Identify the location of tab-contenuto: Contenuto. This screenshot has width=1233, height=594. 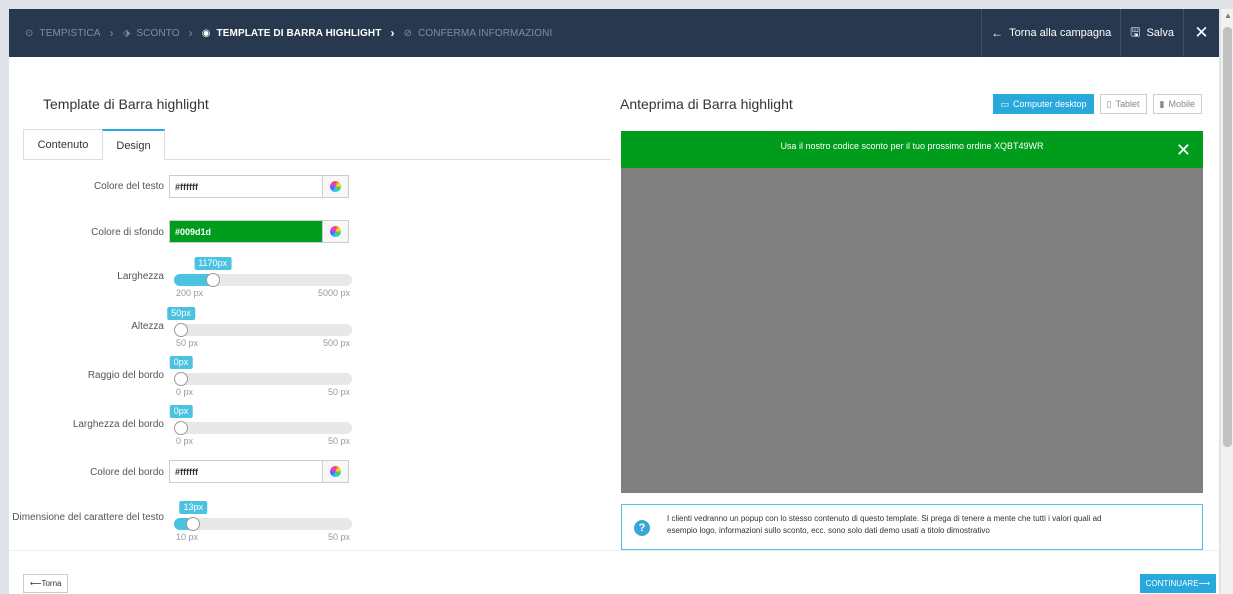
(62, 144).